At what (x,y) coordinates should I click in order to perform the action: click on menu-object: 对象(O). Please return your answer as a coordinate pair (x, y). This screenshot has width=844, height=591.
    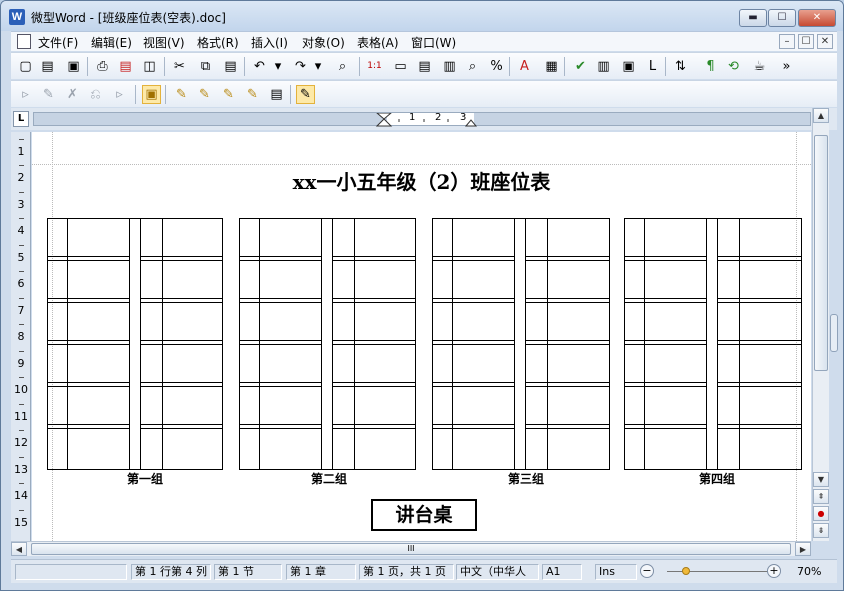
    Looking at the image, I should click on (323, 42).